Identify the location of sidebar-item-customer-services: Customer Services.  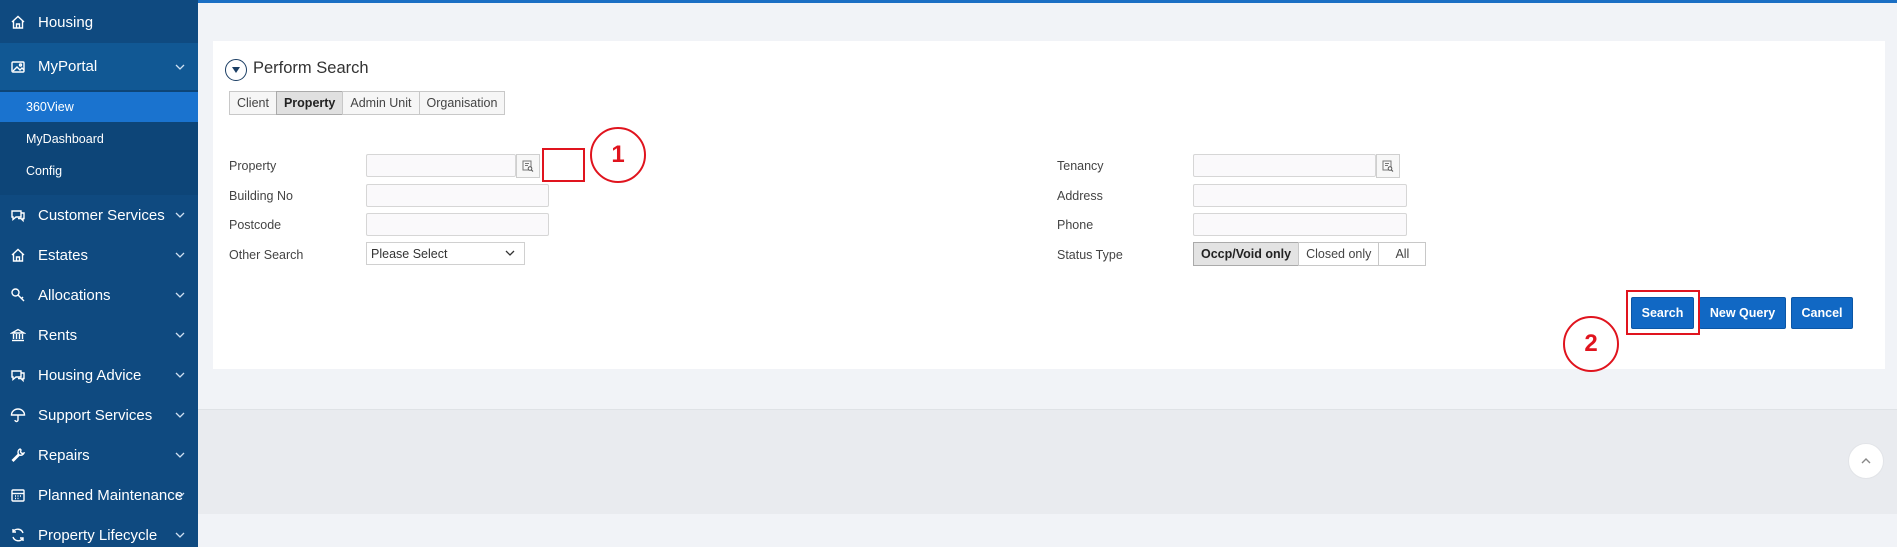
(99, 215).